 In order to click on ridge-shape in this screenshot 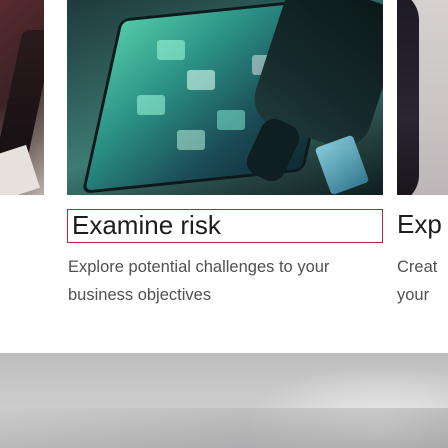, I will do `click(224, 428)`.